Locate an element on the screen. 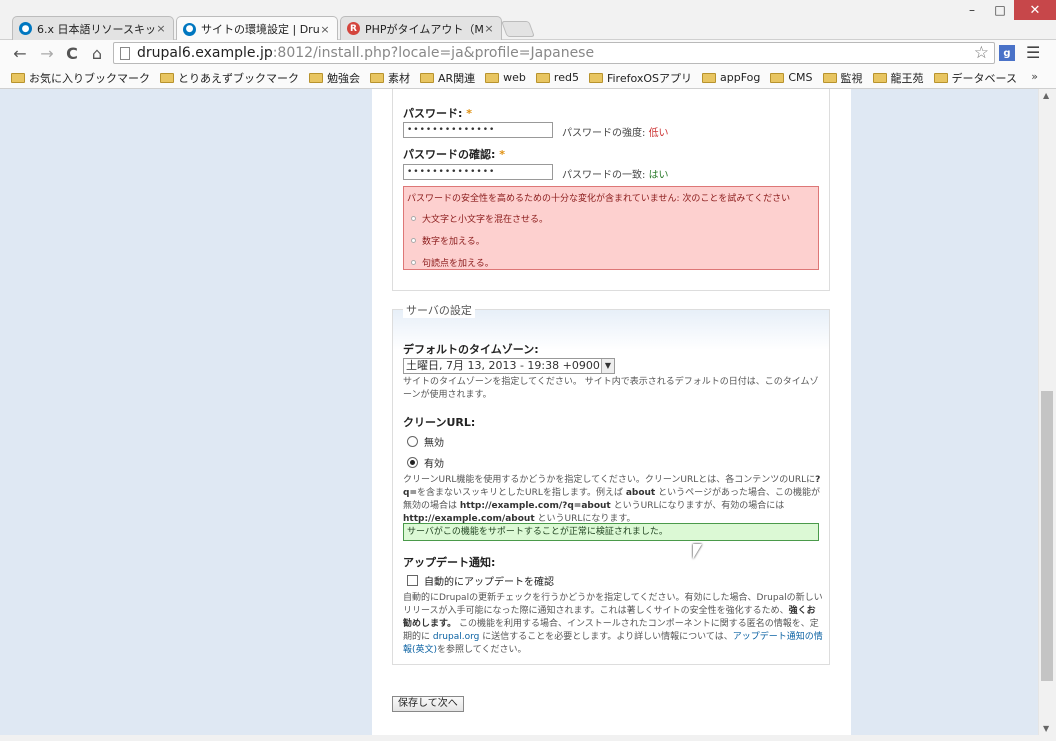 The width and height of the screenshot is (1056, 741). scroll-down-icon: ▼ is located at coordinates (1046, 728).